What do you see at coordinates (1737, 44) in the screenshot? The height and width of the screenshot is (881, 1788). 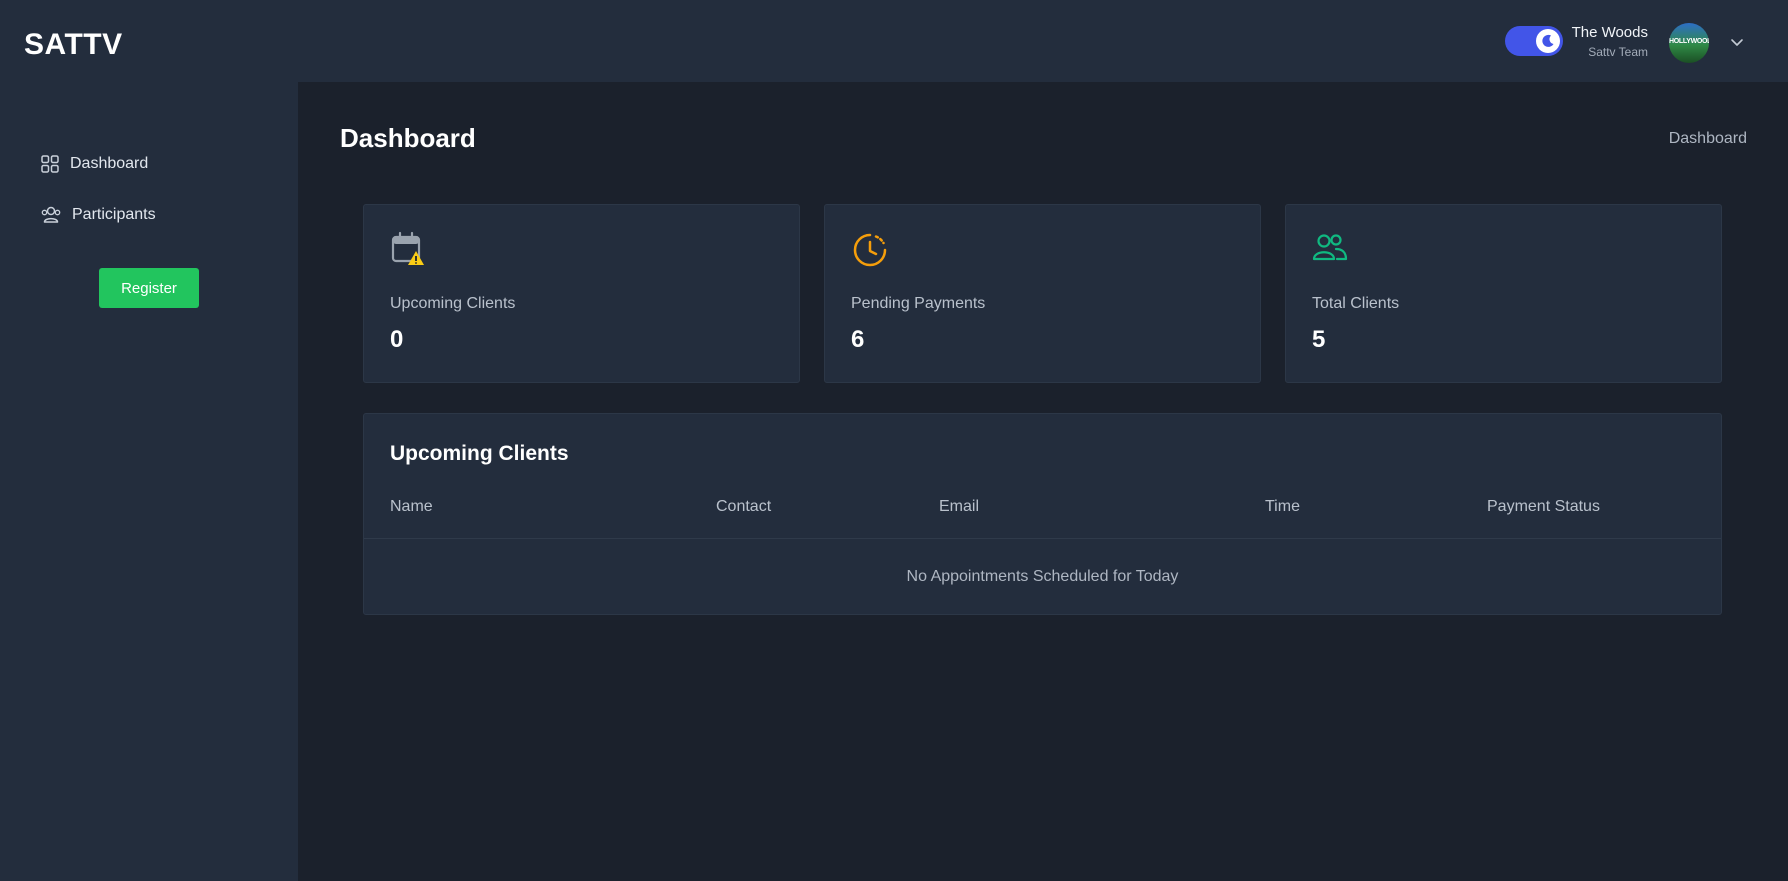 I see `chevron-down-icon` at bounding box center [1737, 44].